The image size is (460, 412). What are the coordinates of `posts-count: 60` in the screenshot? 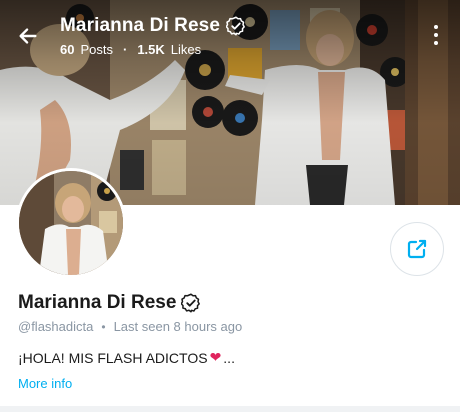 It's located at (67, 49).